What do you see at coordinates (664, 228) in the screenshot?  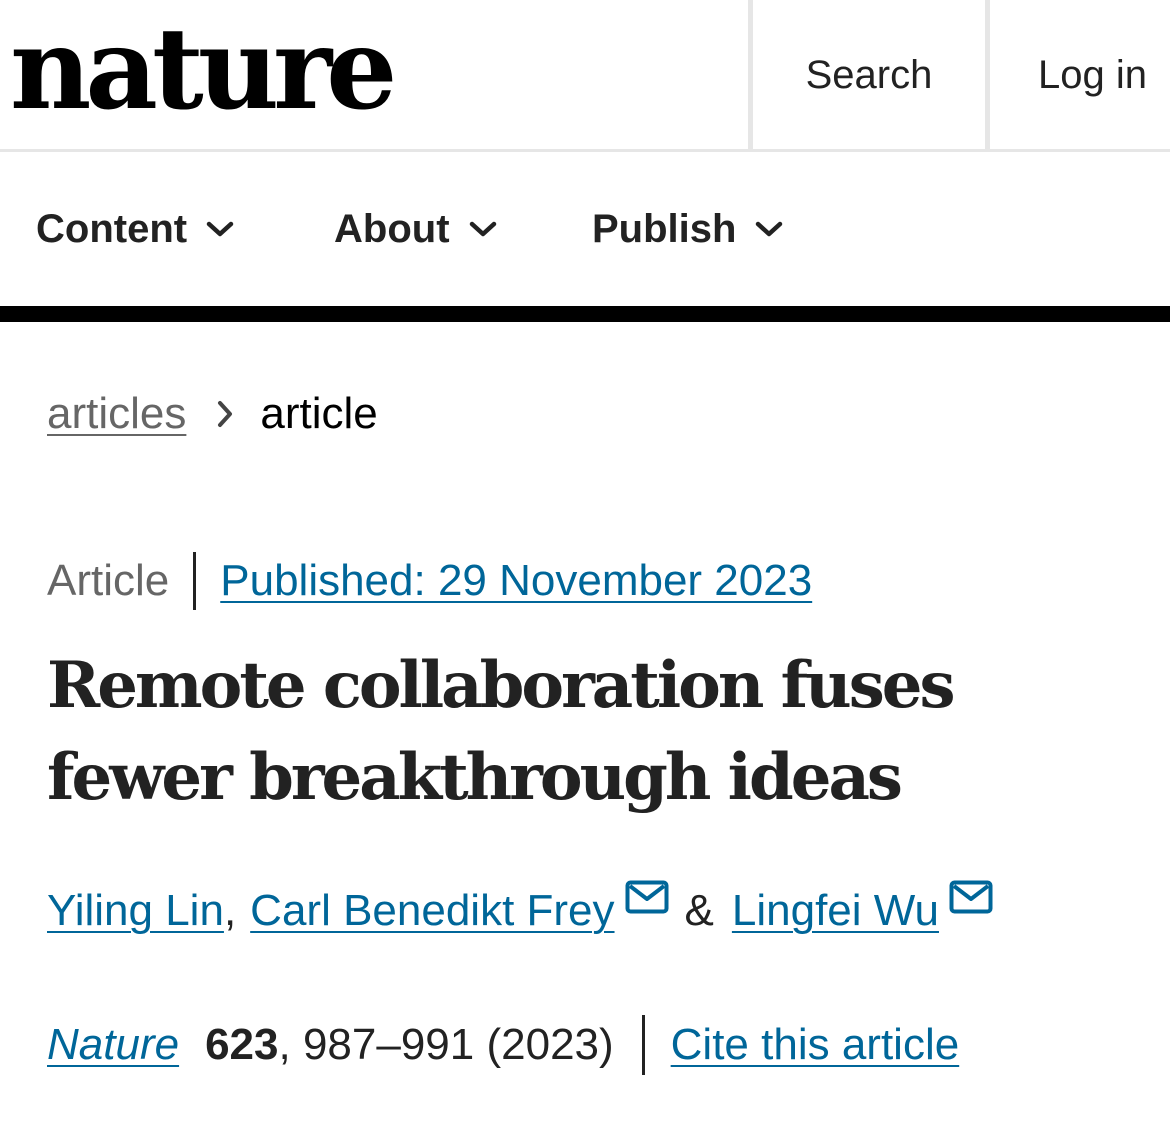 I see `nav-item-label: Publish` at bounding box center [664, 228].